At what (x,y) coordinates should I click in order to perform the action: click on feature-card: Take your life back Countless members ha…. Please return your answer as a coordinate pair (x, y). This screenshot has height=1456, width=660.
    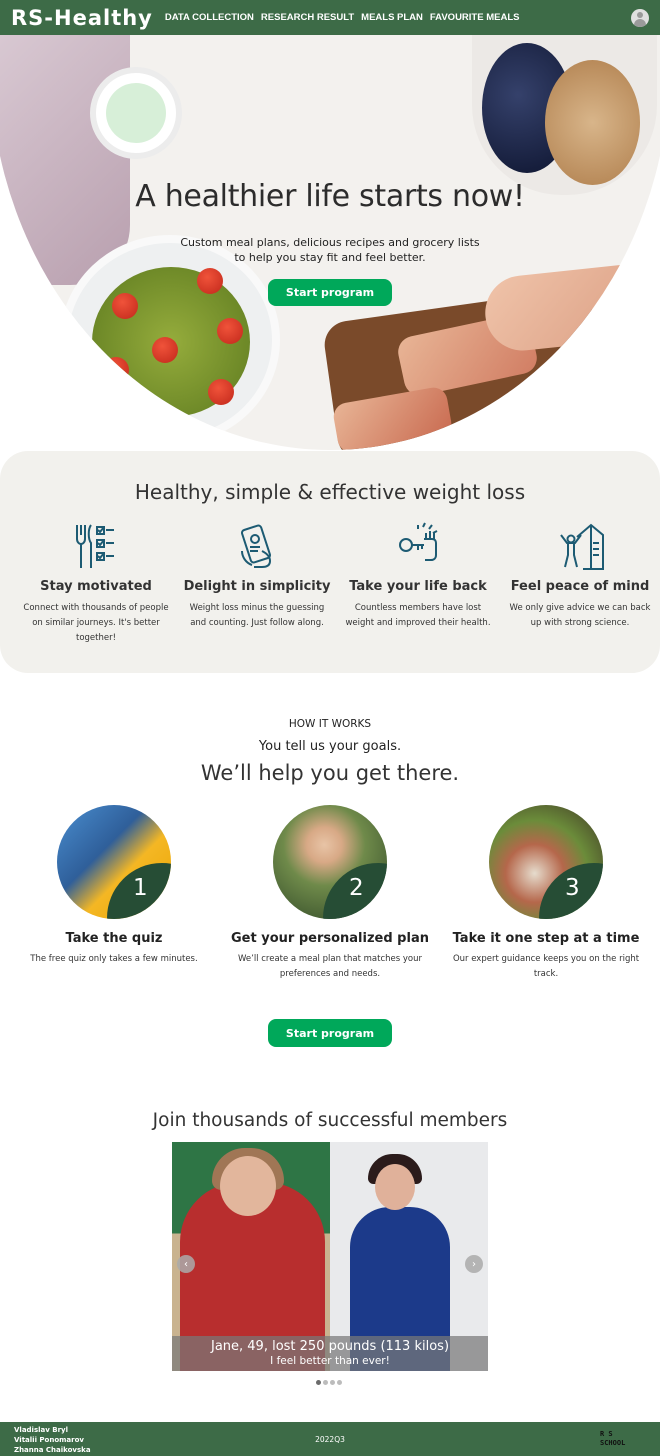
    Looking at the image, I should click on (418, 576).